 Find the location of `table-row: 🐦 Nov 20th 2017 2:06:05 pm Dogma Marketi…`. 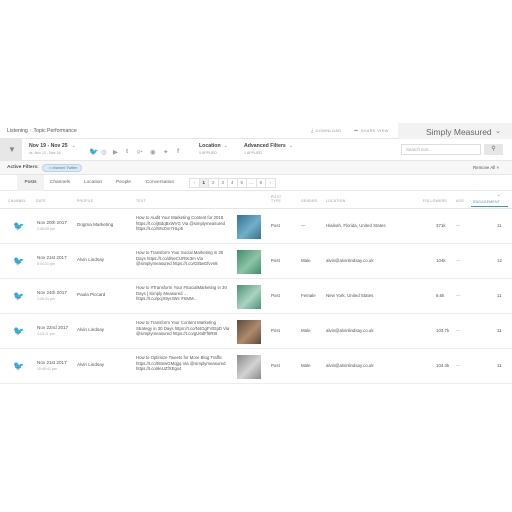

table-row: 🐦 Nov 20th 2017 2:06:05 pm Dogma Marketi… is located at coordinates (256, 226).